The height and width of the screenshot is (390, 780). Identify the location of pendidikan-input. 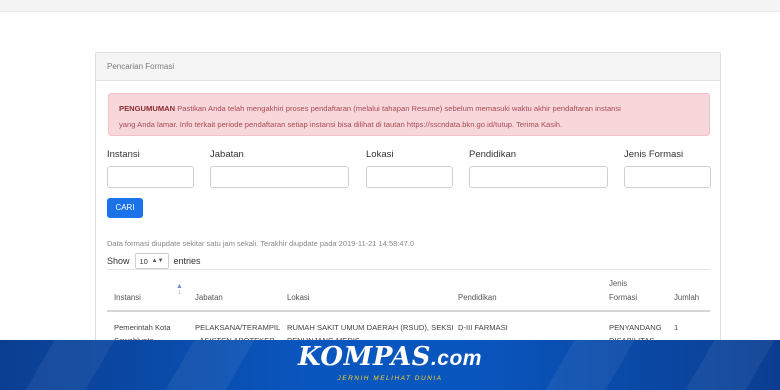
(538, 177).